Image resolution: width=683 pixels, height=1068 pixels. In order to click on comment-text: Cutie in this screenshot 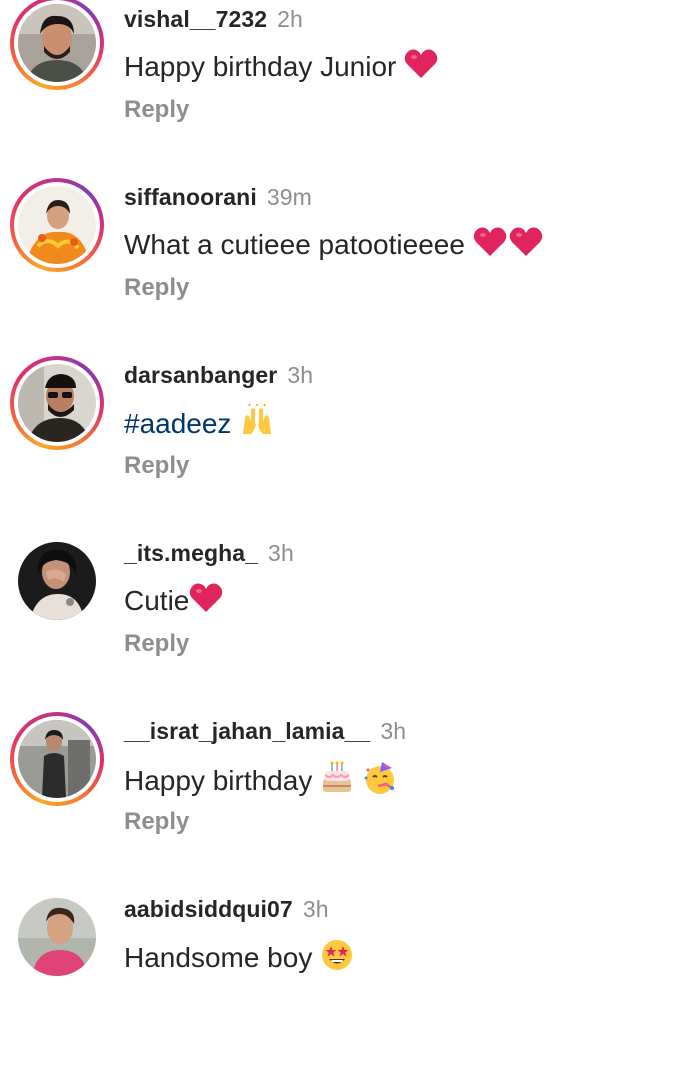, I will do `click(173, 602)`.